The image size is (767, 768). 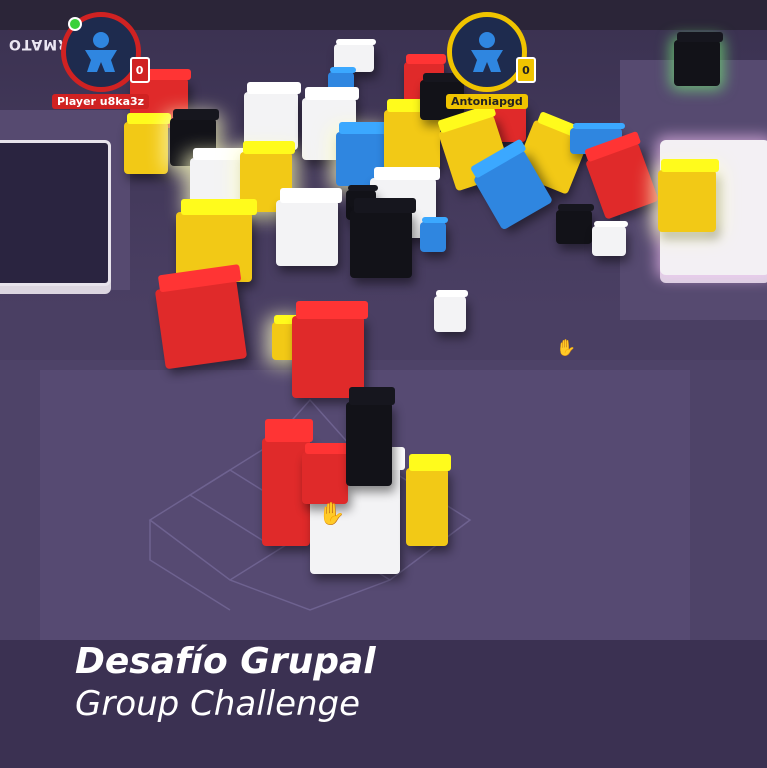 I want to click on cube-blue, so click(x=433, y=237).